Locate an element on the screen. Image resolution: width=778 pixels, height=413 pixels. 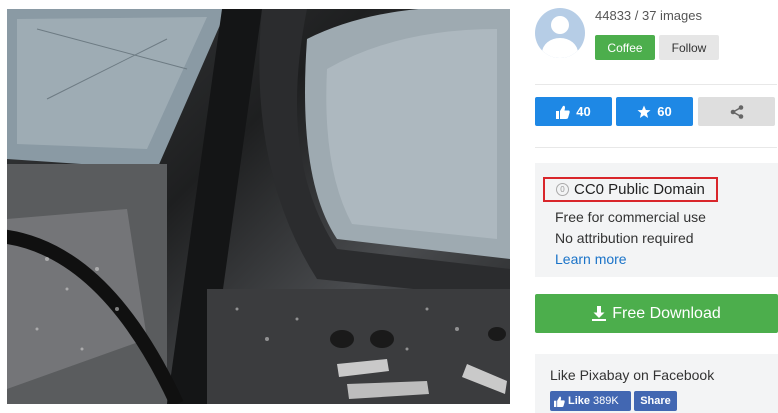
free-download-button: Free Download is located at coordinates (656, 313).